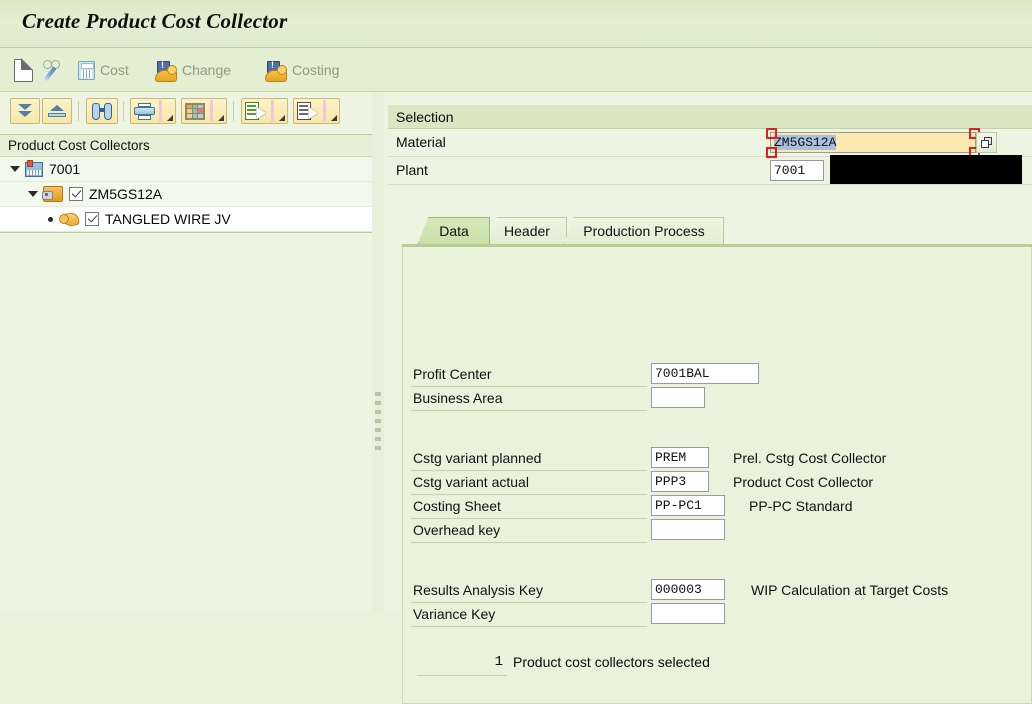 Image resolution: width=1032 pixels, height=704 pixels. Describe the element at coordinates (527, 230) in the screenshot. I see `tab-header: Header` at that location.